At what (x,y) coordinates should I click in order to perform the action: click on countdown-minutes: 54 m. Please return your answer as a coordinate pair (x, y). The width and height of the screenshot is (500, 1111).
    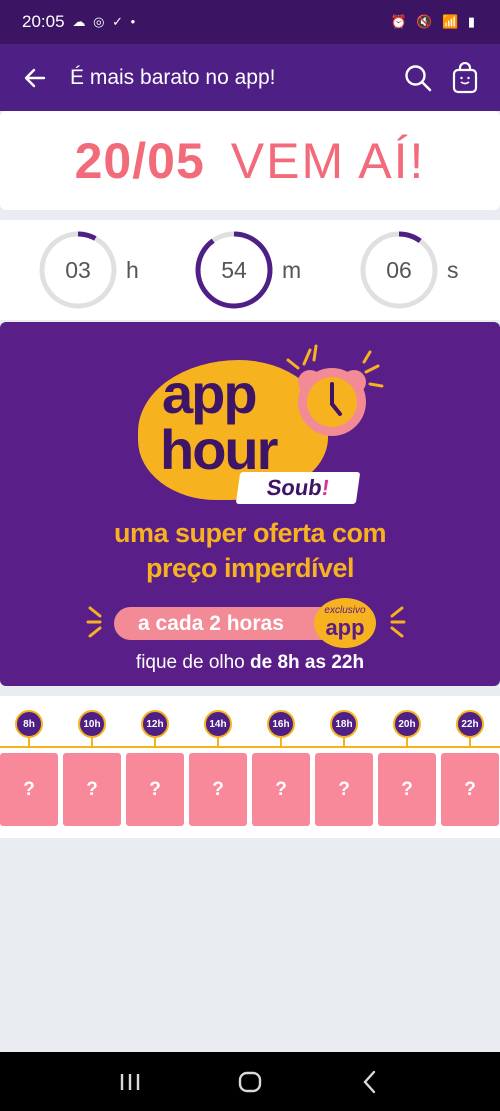
    Looking at the image, I should click on (247, 270).